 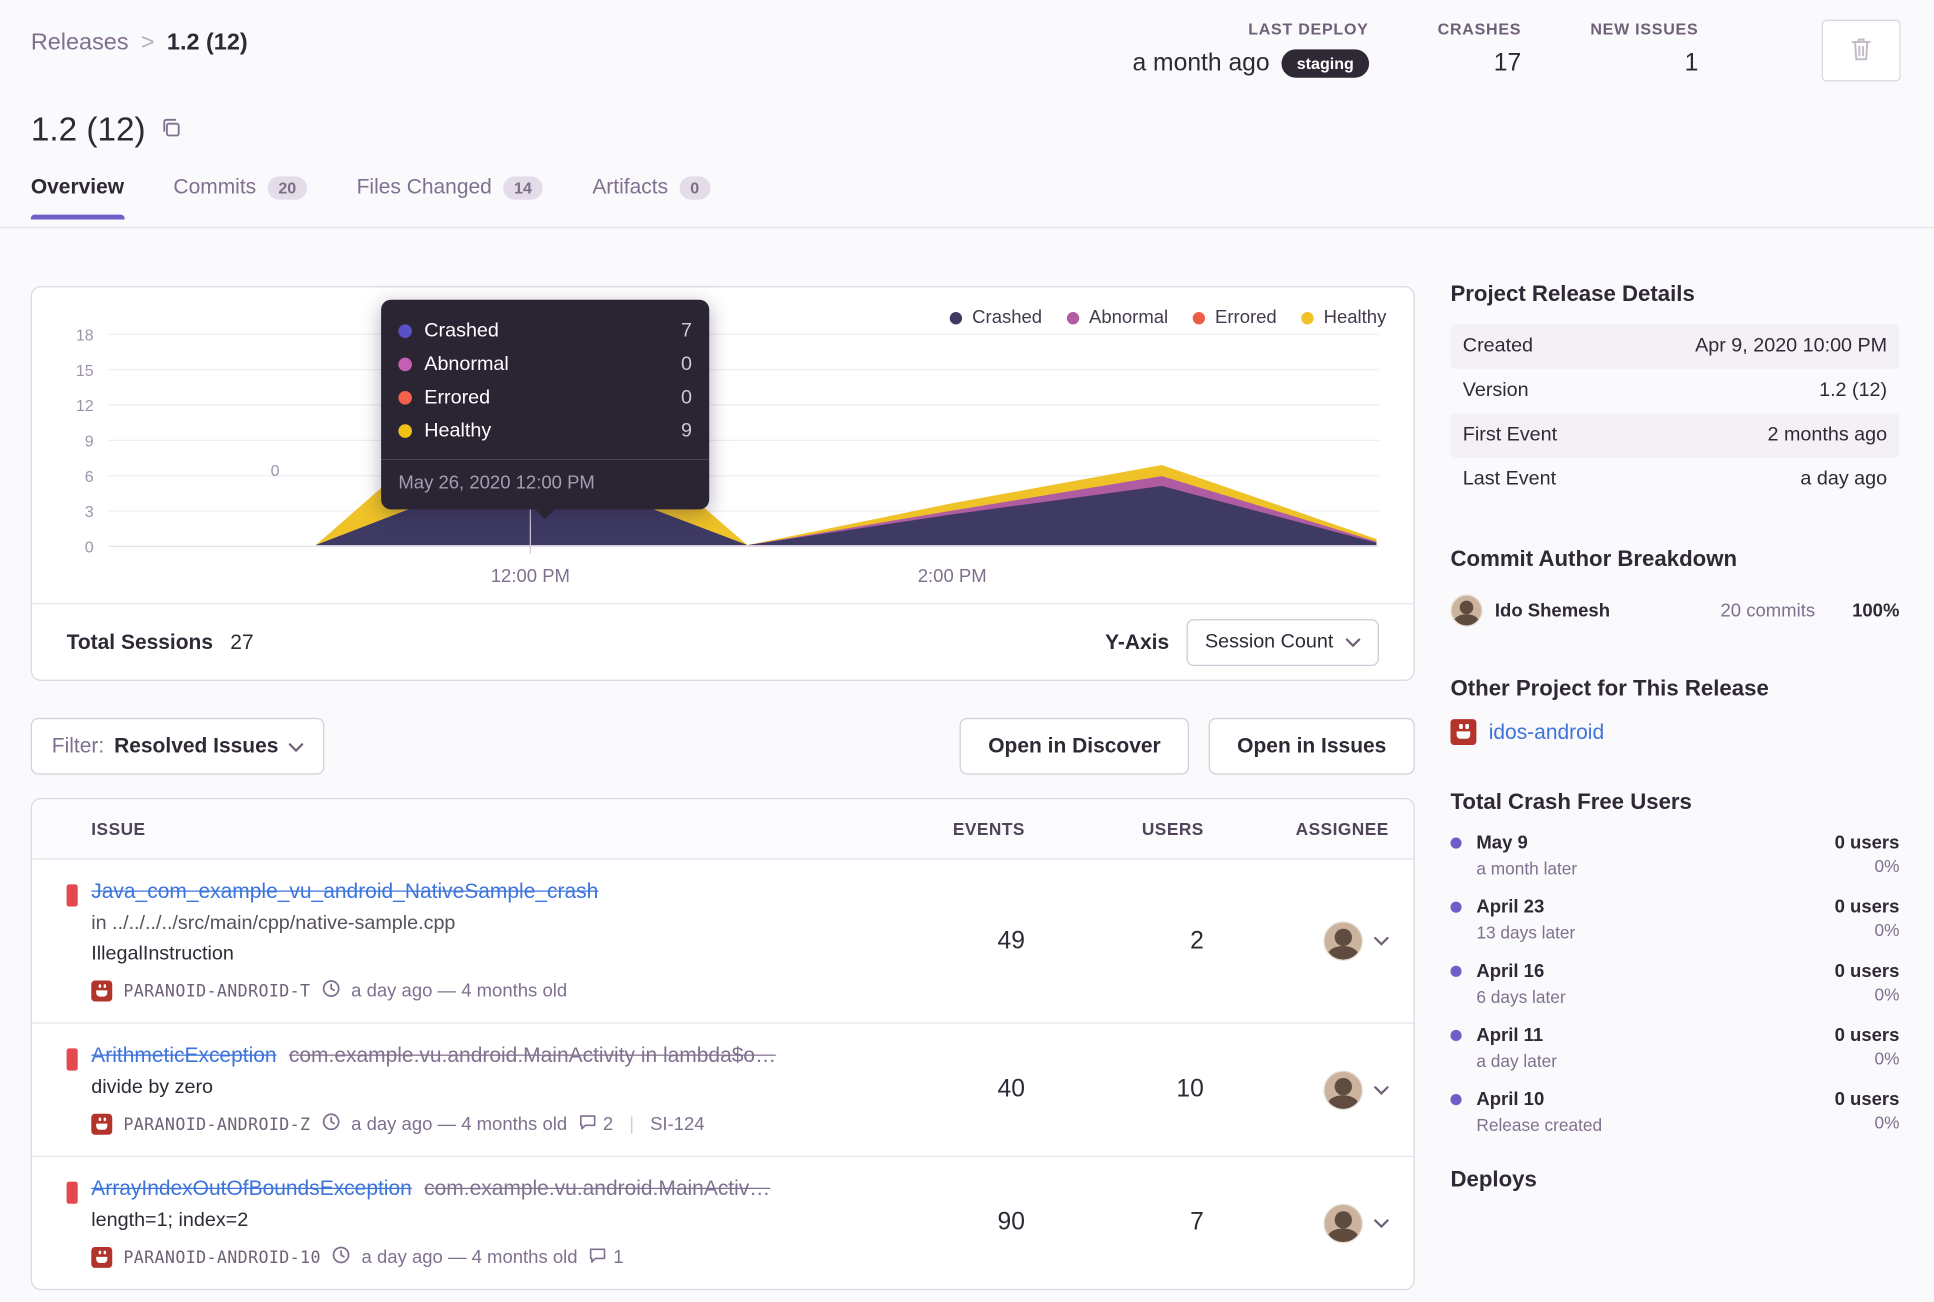 I want to click on tab-commits-count: 20, so click(x=287, y=187).